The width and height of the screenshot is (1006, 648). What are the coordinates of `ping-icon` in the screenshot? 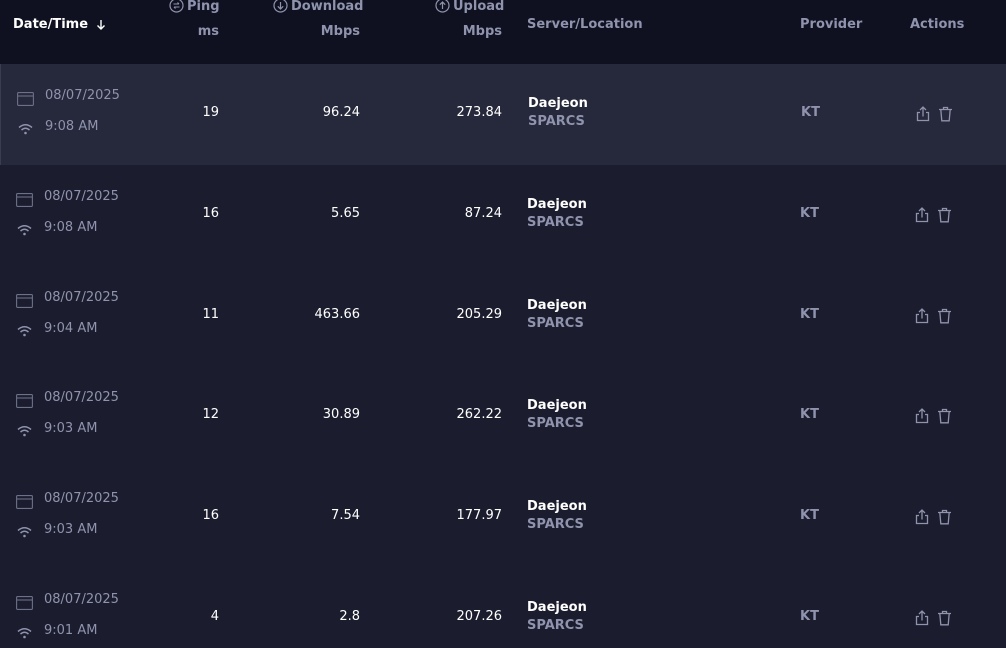 It's located at (176, 6).